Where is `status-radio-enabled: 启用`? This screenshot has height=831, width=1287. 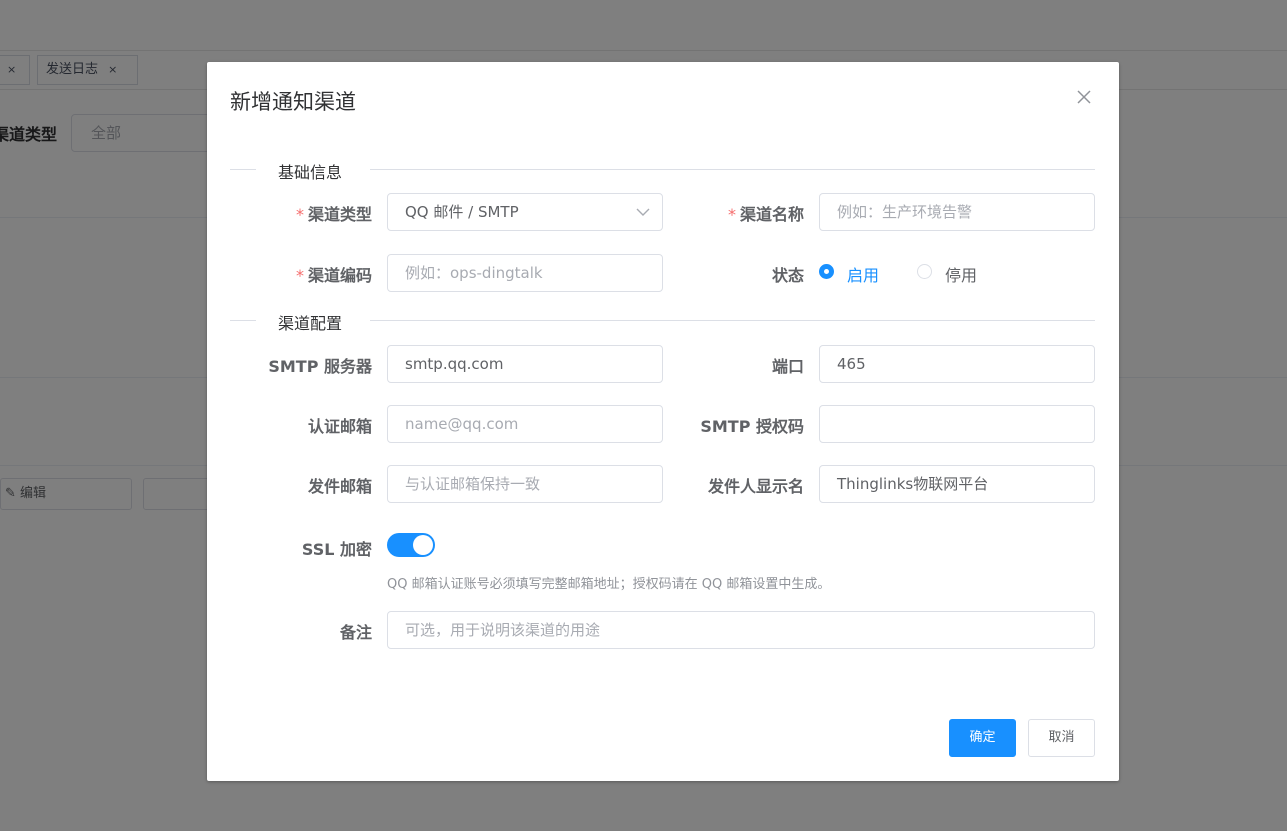
status-radio-enabled: 启用 is located at coordinates (854, 273).